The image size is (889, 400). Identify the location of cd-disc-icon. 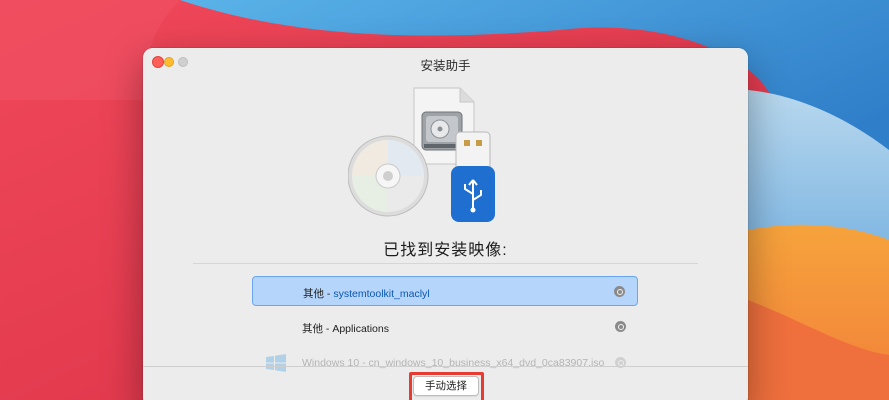
(388, 176).